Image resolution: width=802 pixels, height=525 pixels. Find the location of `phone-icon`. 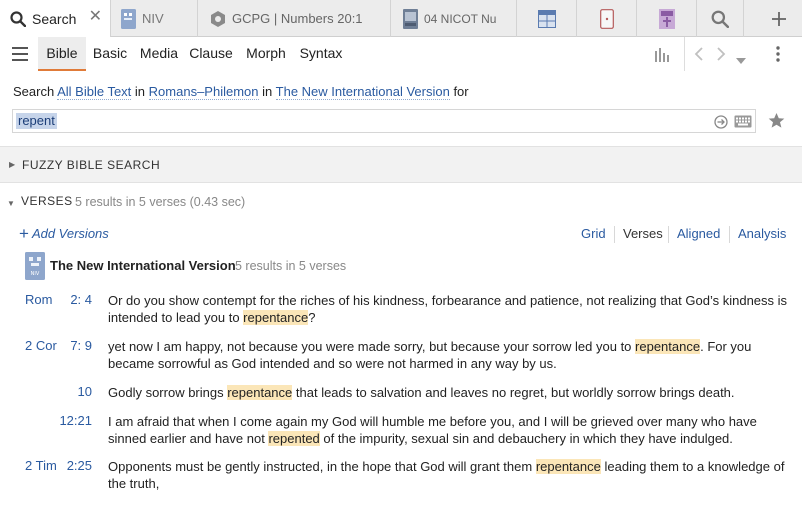

phone-icon is located at coordinates (606, 18).